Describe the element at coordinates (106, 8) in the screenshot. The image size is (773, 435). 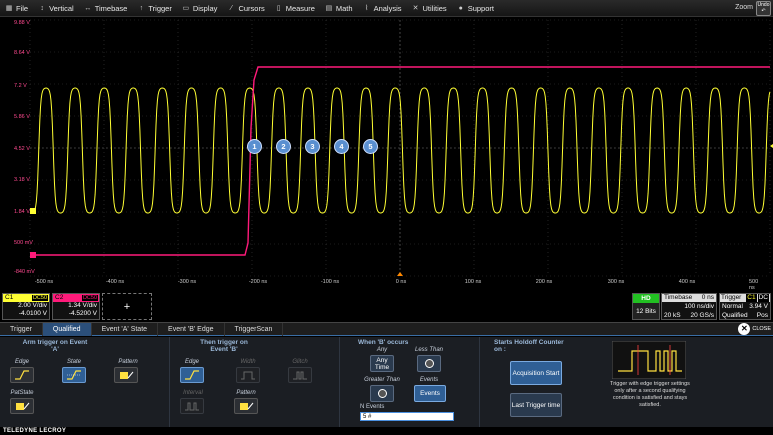
I see `menu-timebase: ↔ Timebase` at that location.